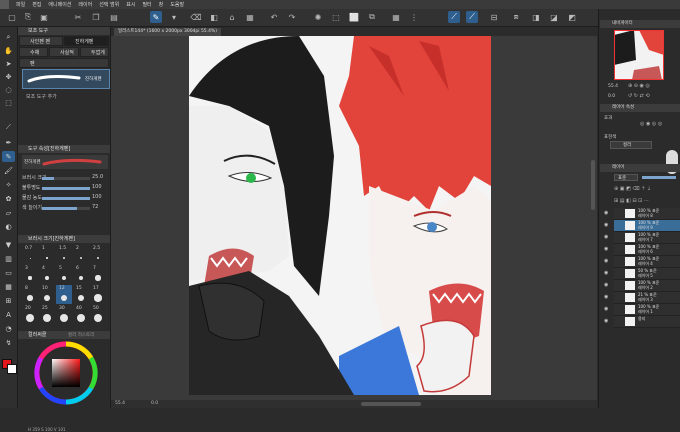  Describe the element at coordinates (516, 17) in the screenshot. I see `reference-icon: ⧈` at that location.